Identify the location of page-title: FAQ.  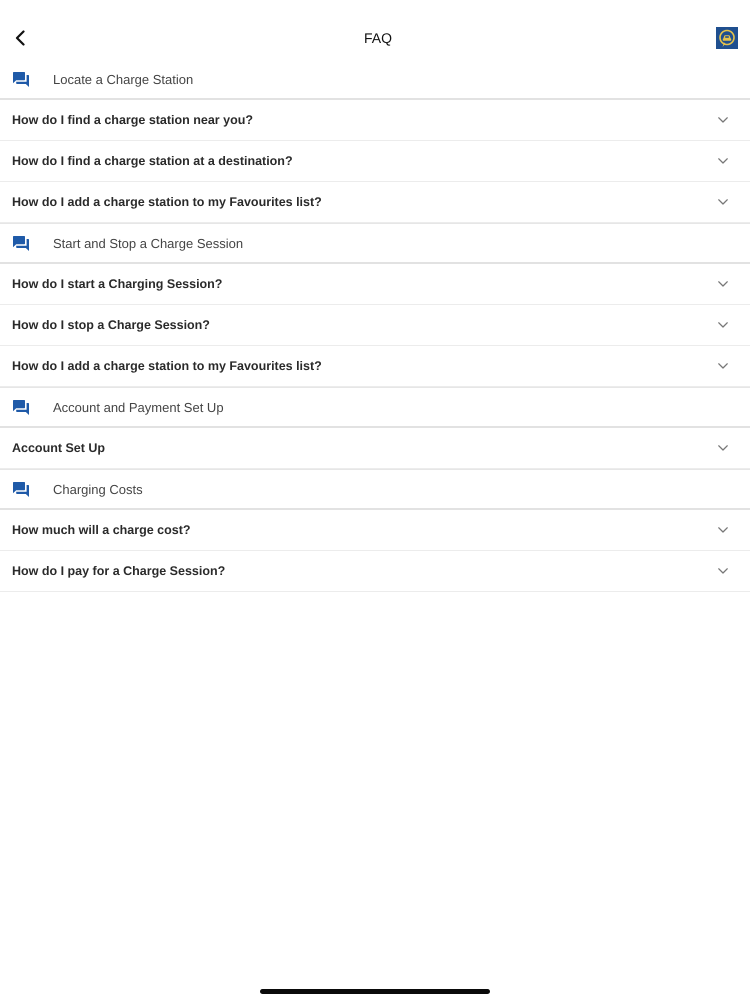
(377, 38).